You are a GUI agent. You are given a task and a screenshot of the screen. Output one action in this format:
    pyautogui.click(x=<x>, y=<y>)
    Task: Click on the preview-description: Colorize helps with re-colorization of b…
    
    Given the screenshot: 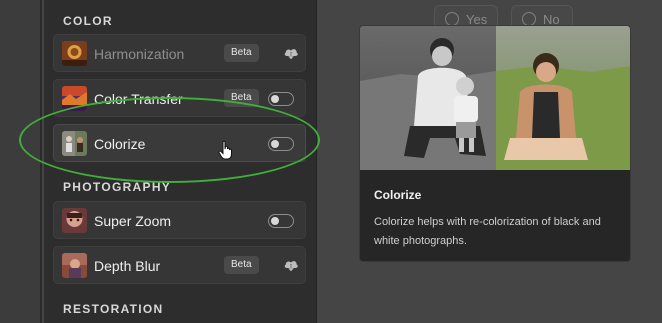 What is the action you would take?
    pyautogui.click(x=487, y=231)
    